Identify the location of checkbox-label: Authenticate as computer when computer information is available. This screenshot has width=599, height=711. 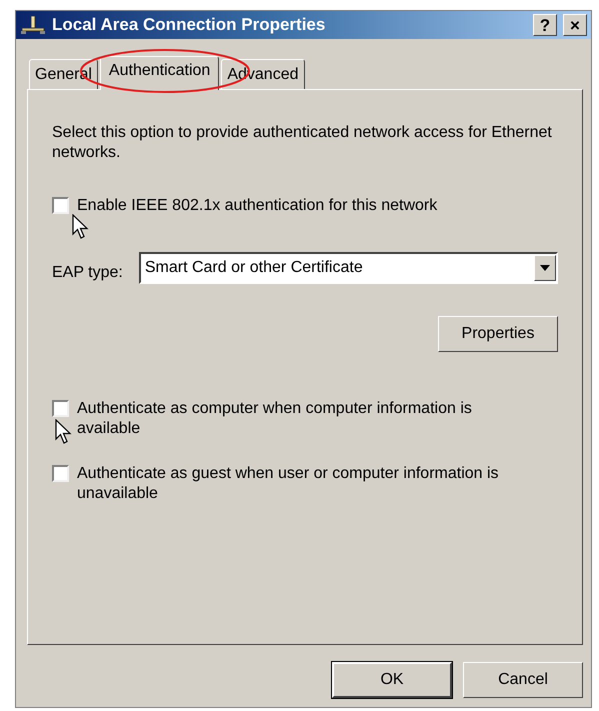
(275, 419).